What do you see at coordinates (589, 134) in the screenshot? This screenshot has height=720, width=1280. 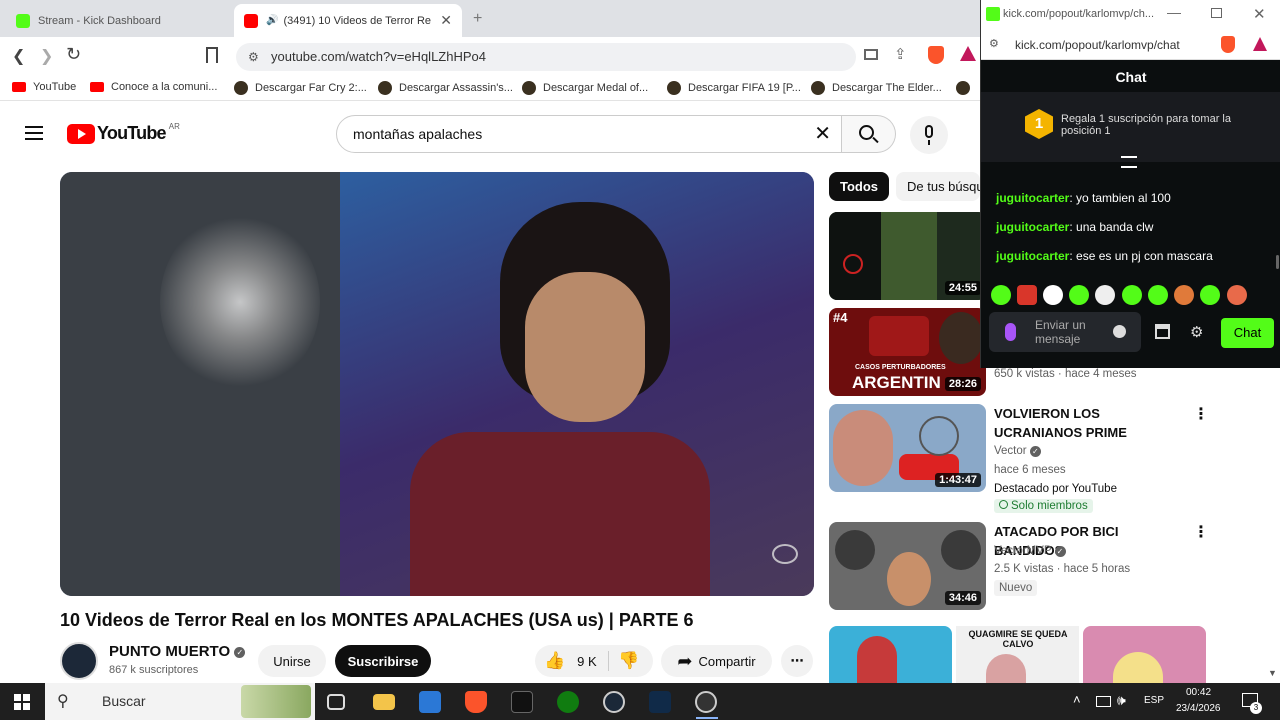 I see `search-input: montañas apalaches ✕` at bounding box center [589, 134].